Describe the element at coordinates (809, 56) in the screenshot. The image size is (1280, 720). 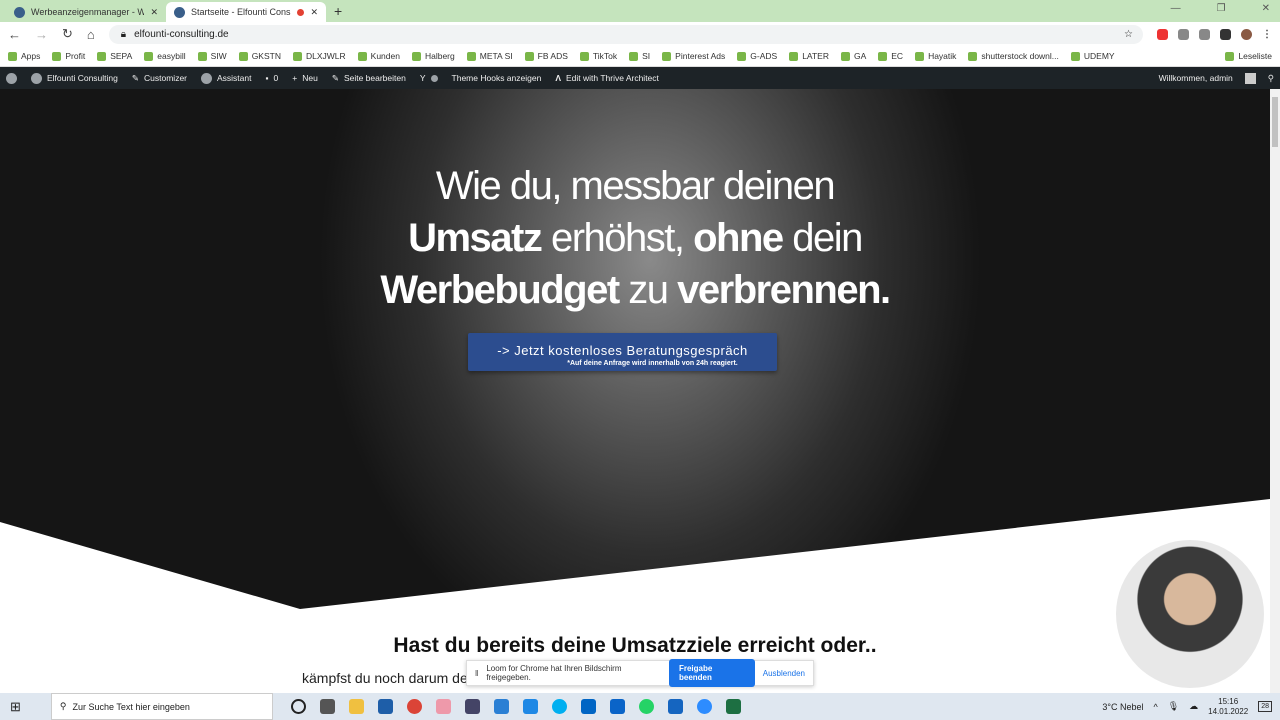
I see `bookmark-item: LATER` at that location.